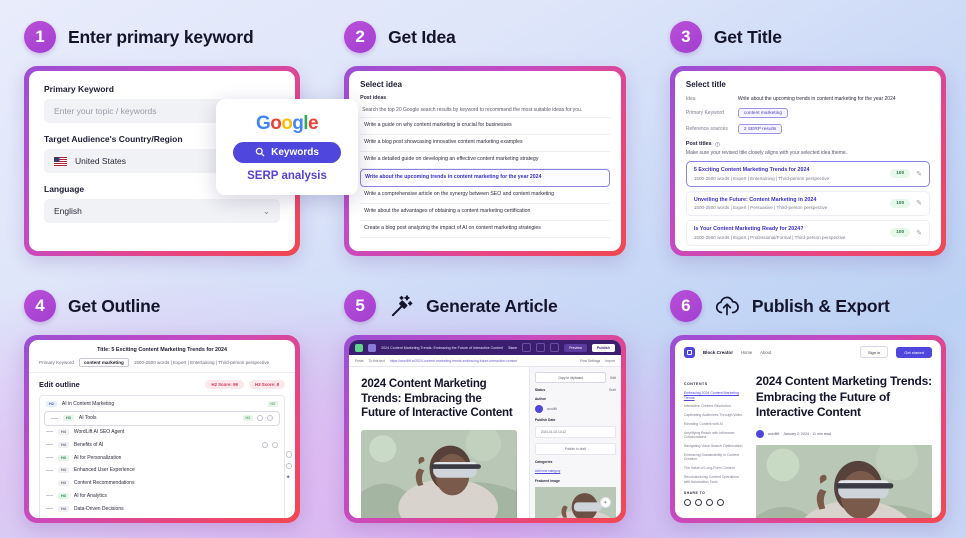  What do you see at coordinates (687, 503) in the screenshot?
I see `facebook-icon` at bounding box center [687, 503].